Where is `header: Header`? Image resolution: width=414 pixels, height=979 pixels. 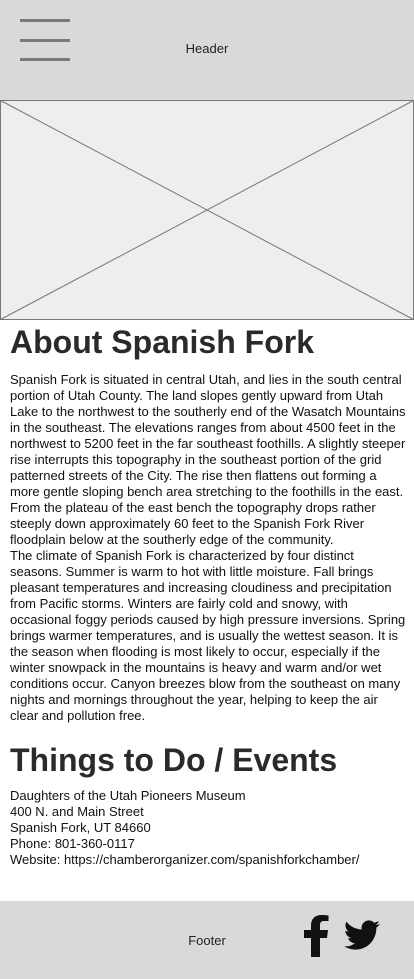
header: Header is located at coordinates (207, 50).